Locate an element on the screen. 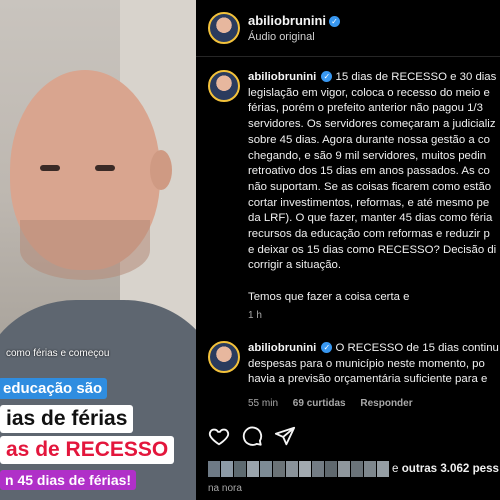 The image size is (500, 500). post-date: na nora is located at coordinates (225, 488).